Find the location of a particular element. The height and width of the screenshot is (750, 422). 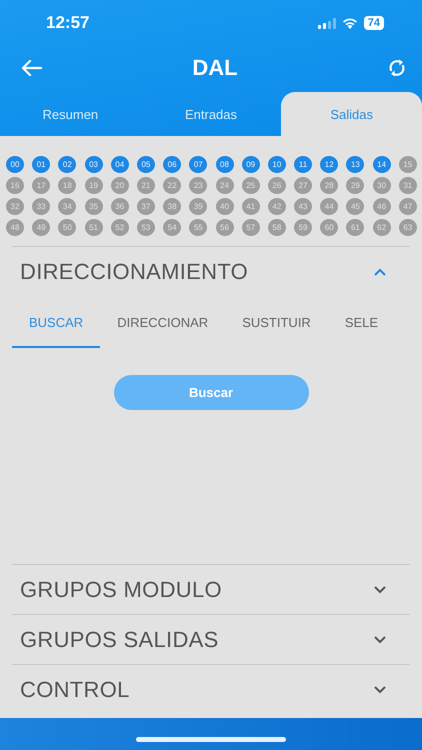

output-indicator: 11 is located at coordinates (303, 164).